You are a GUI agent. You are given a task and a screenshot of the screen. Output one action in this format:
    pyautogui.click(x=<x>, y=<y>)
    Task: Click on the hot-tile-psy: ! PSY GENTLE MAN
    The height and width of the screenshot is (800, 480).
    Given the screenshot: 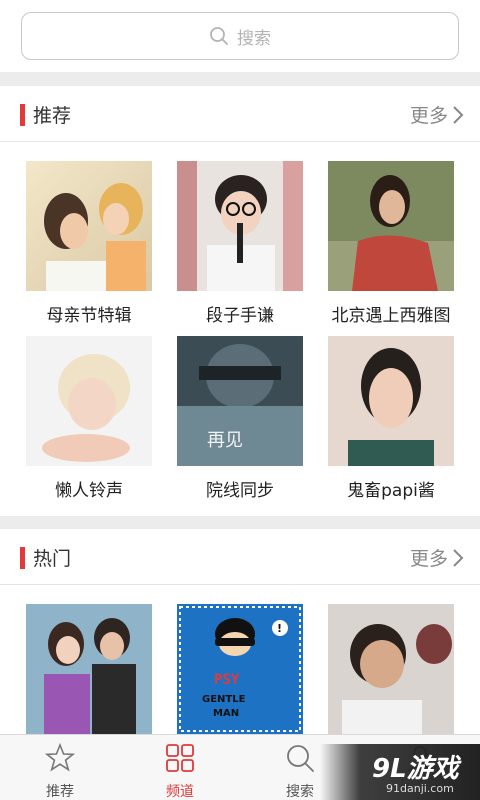 What is the action you would take?
    pyautogui.click(x=240, y=669)
    